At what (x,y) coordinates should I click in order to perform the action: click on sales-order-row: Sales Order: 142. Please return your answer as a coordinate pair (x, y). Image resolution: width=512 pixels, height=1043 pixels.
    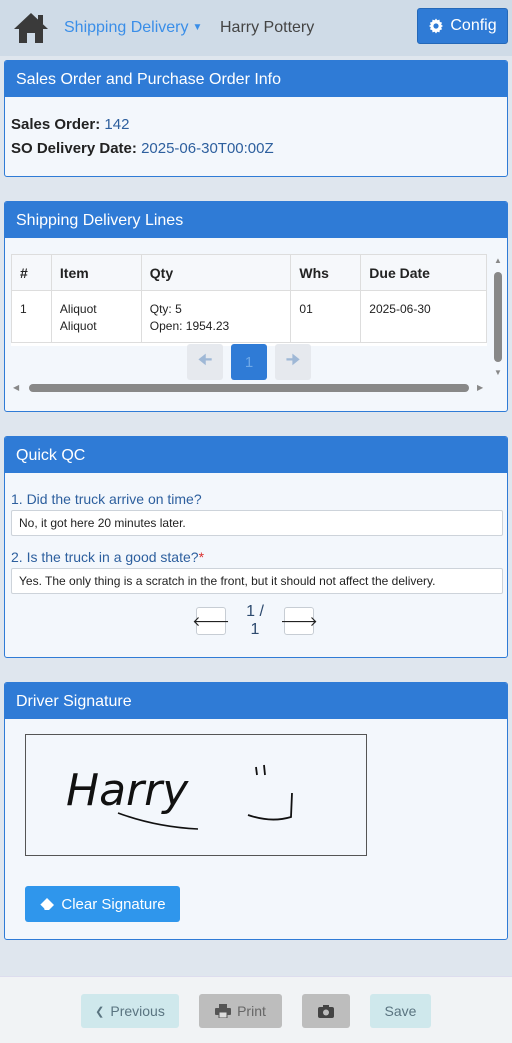
    Looking at the image, I should click on (256, 125).